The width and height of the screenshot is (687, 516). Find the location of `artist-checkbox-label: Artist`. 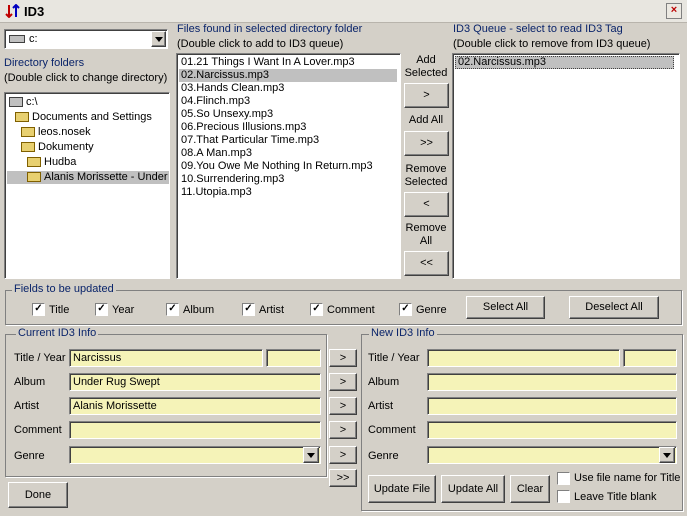

artist-checkbox-label: Artist is located at coordinates (272, 310).